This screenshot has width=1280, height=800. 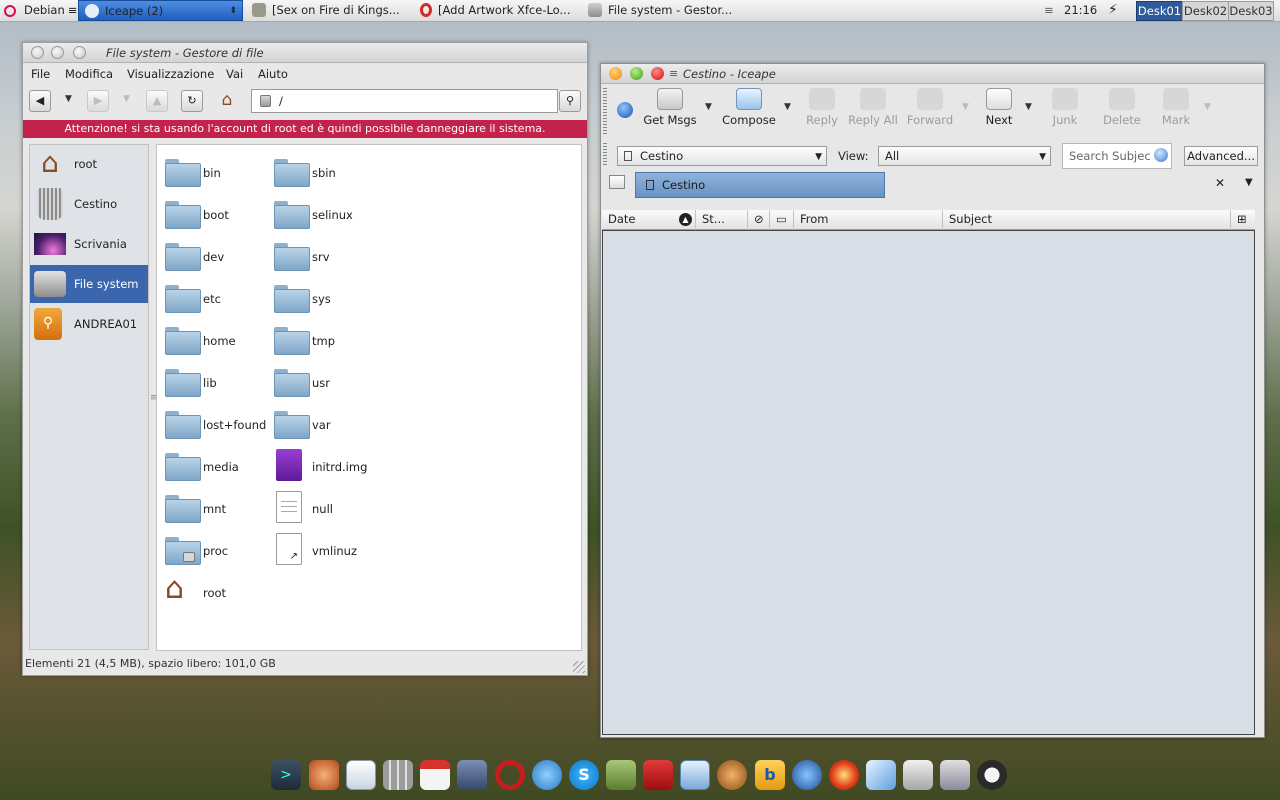 What do you see at coordinates (398, 775) in the screenshot?
I see `calculator-icon` at bounding box center [398, 775].